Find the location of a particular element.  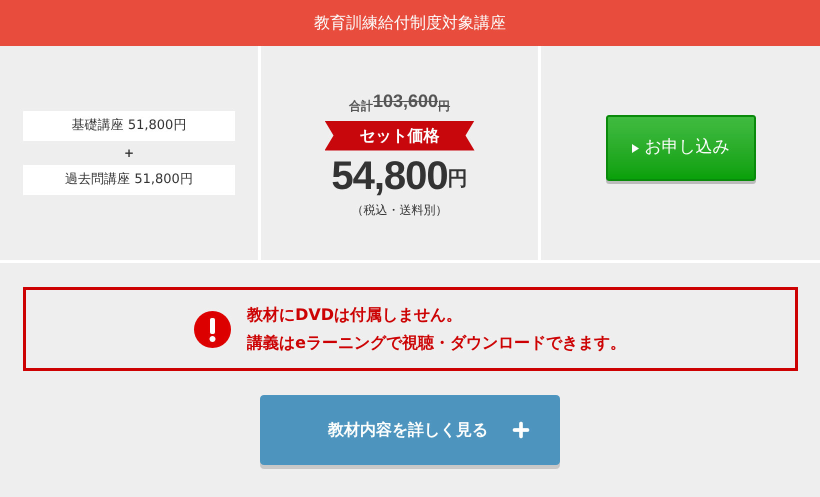

set-price: 54,800 is located at coordinates (389, 175).